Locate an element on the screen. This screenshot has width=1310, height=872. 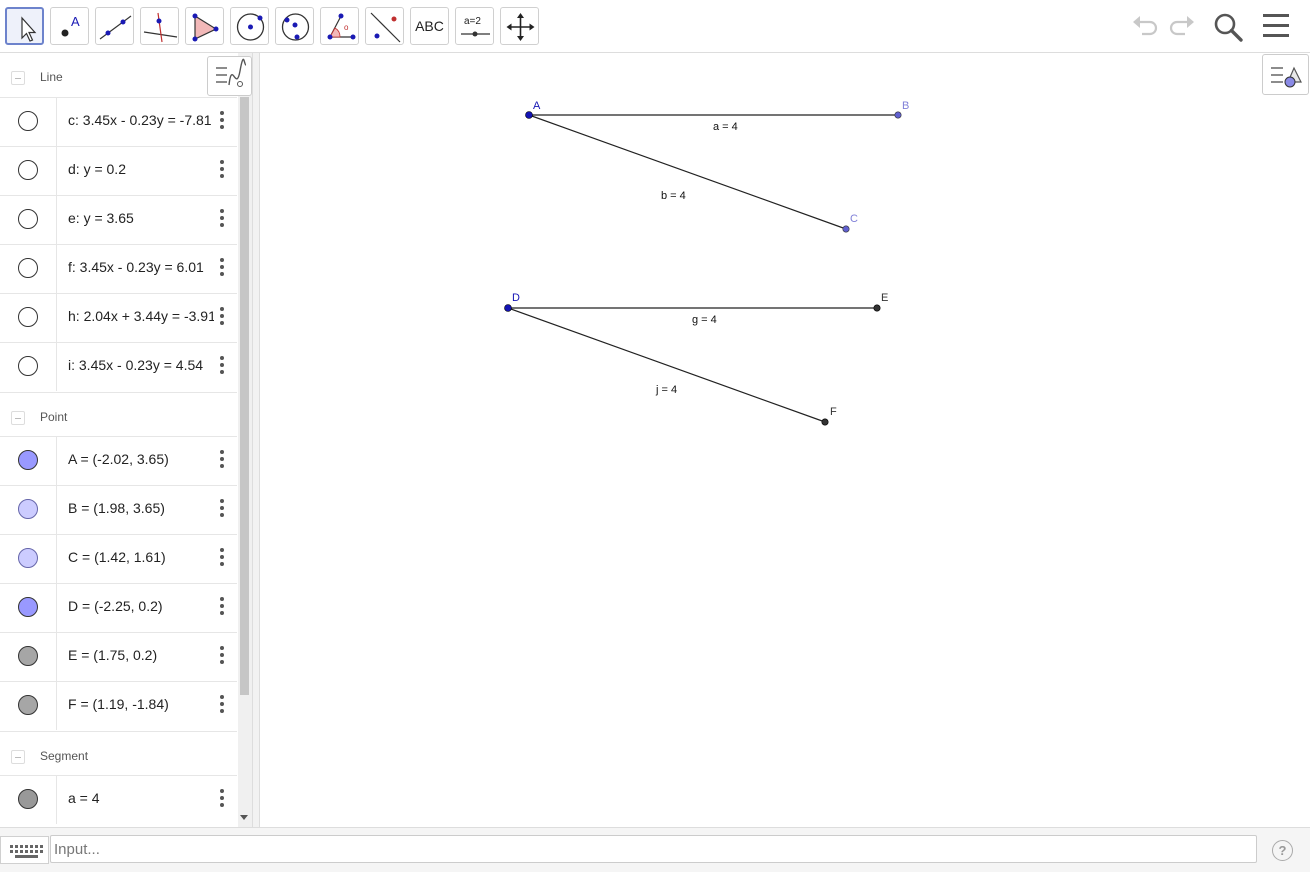
point-E is located at coordinates (877, 308).